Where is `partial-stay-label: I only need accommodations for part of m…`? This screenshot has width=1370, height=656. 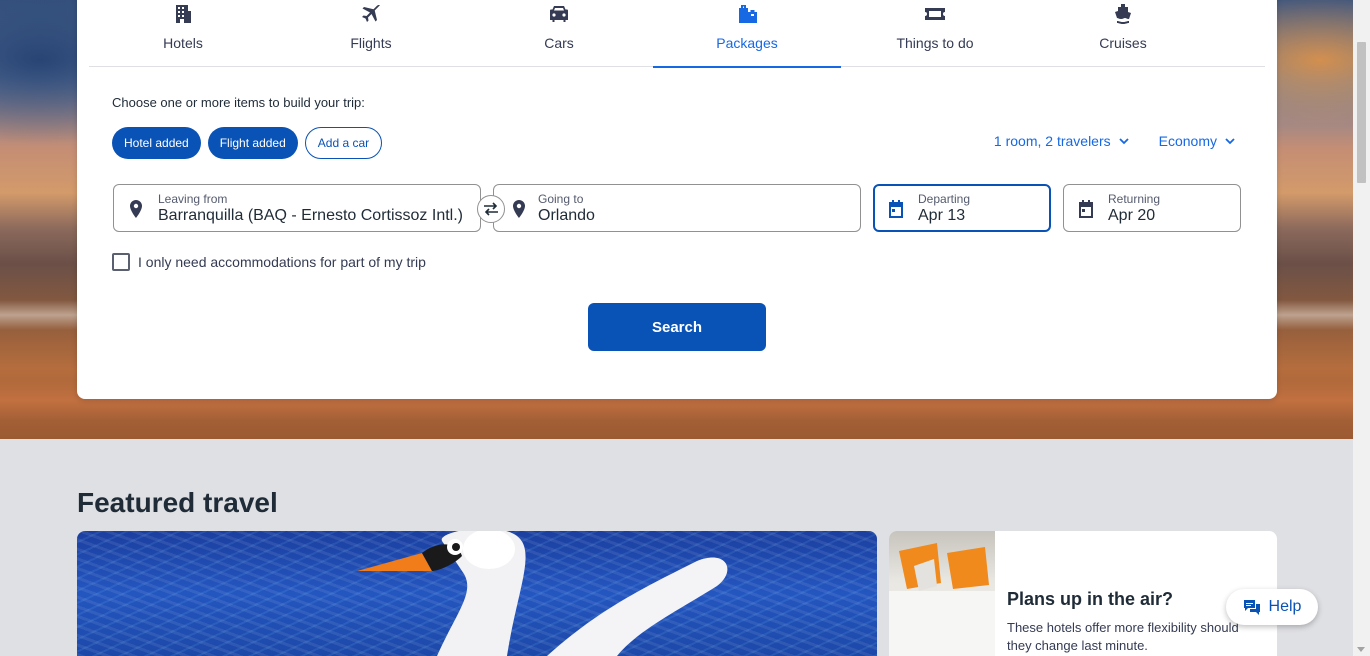 partial-stay-label: I only need accommodations for part of m… is located at coordinates (282, 262).